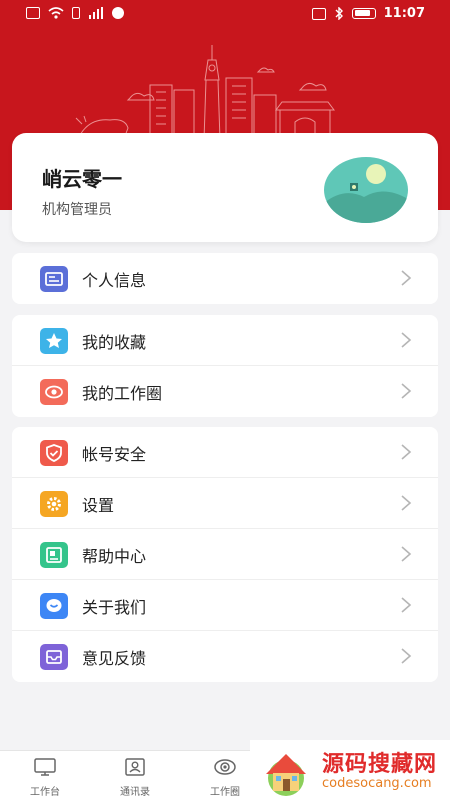 This screenshot has width=450, height=800. What do you see at coordinates (225, 656) in the screenshot?
I see `menu-item-feedback: 意见反馈` at bounding box center [225, 656].